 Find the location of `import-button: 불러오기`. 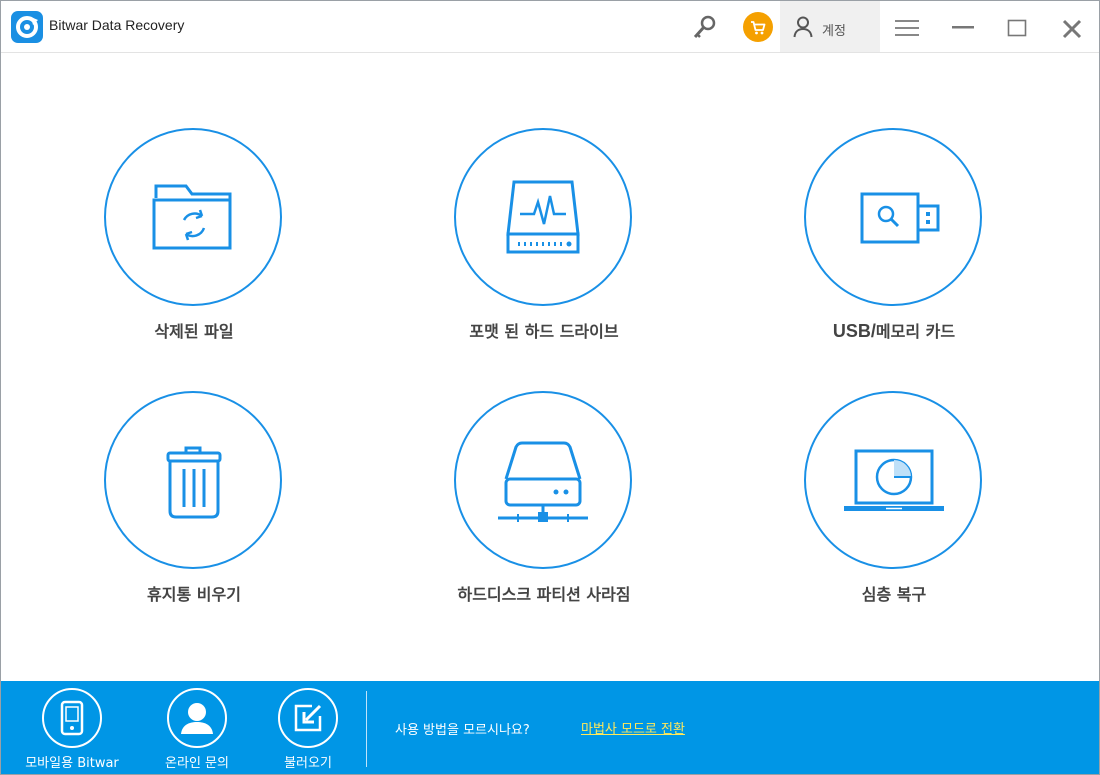

import-button: 불러오기 is located at coordinates (308, 731).